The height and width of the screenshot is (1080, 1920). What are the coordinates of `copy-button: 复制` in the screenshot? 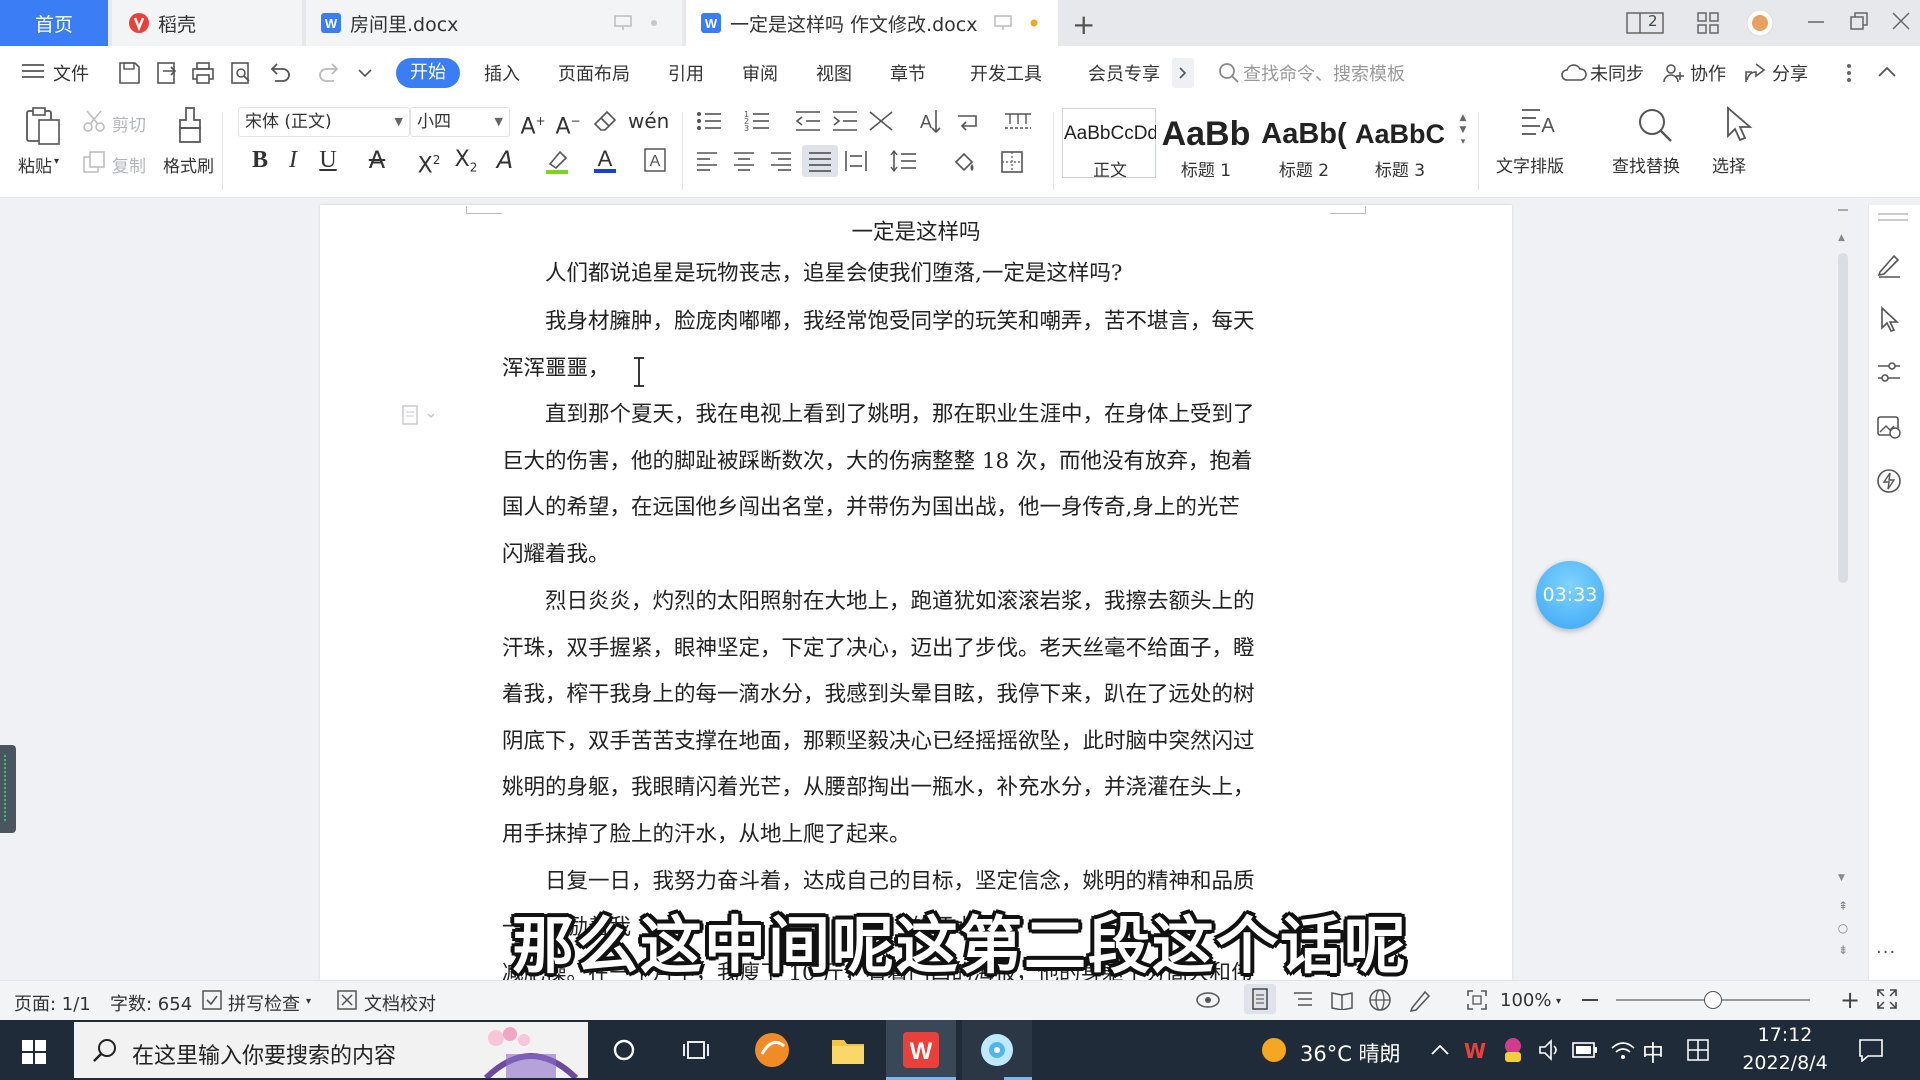 It's located at (129, 164).